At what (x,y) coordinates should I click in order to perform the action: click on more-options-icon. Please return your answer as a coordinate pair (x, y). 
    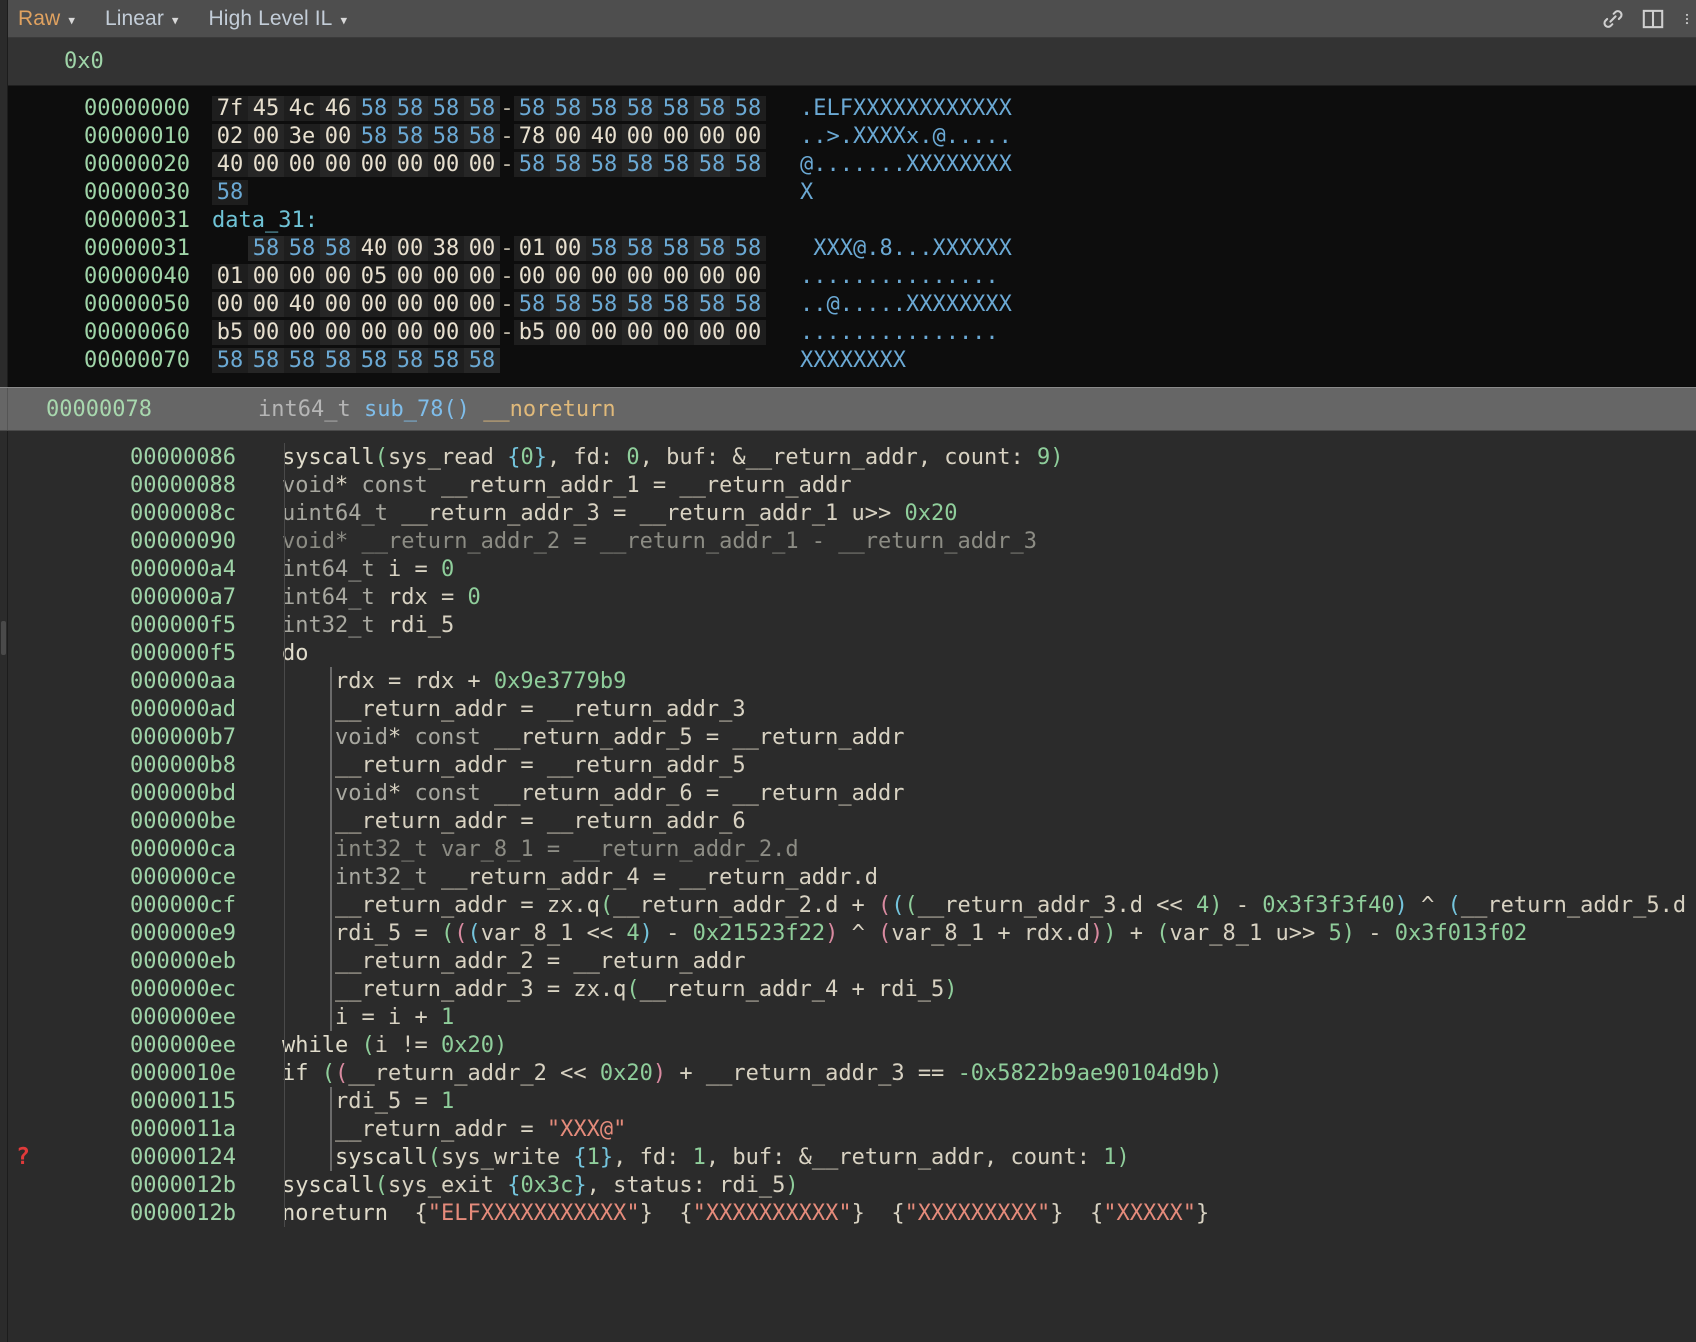
    Looking at the image, I should click on (1687, 19).